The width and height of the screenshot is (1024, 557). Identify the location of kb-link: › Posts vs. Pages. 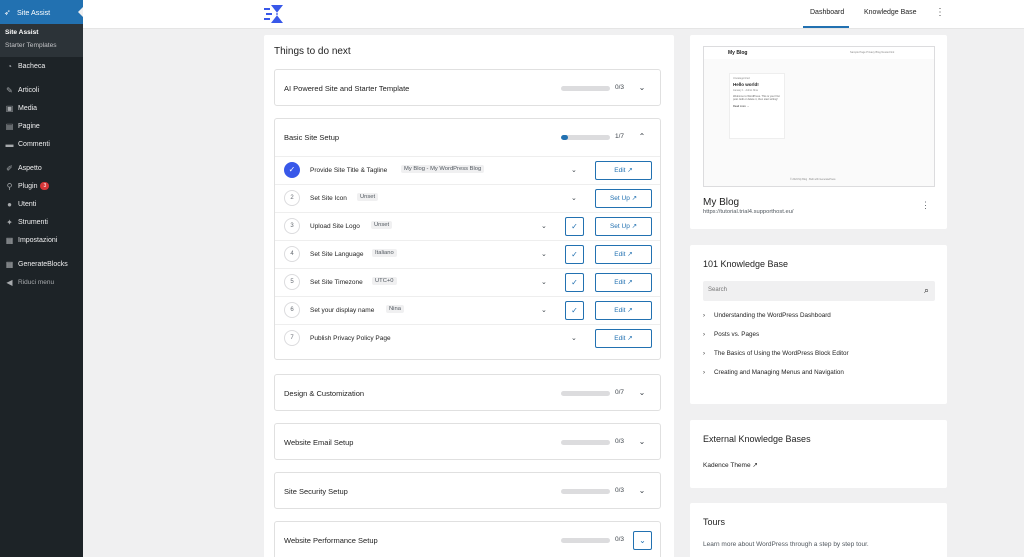
(731, 334).